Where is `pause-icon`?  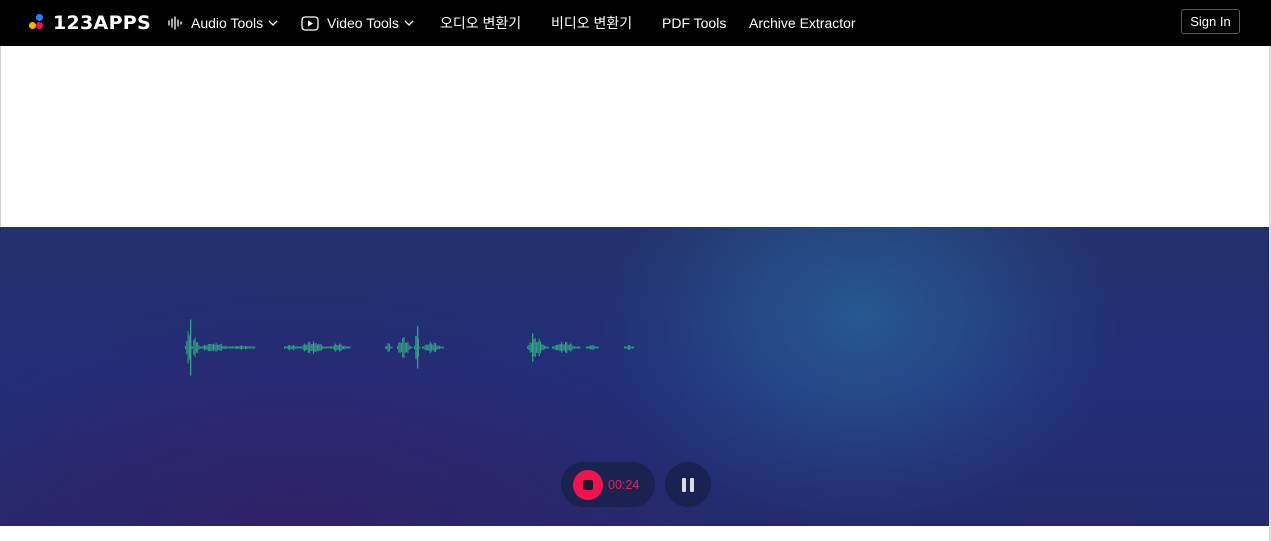 pause-icon is located at coordinates (688, 484).